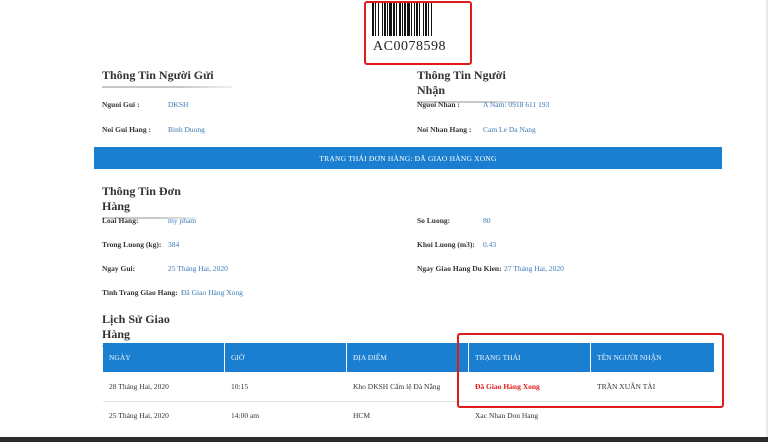 The width and height of the screenshot is (768, 442). Describe the element at coordinates (490, 244) in the screenshot. I see `volume-value: 0.43` at that location.